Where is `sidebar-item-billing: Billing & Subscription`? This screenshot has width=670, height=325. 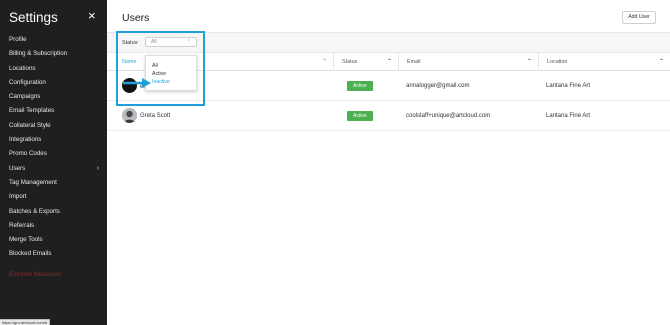
sidebar-item-billing: Billing & Subscription is located at coordinates (54, 54).